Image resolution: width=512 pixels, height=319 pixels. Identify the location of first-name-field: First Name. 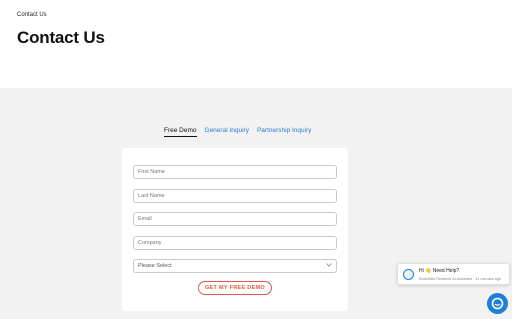
(235, 172).